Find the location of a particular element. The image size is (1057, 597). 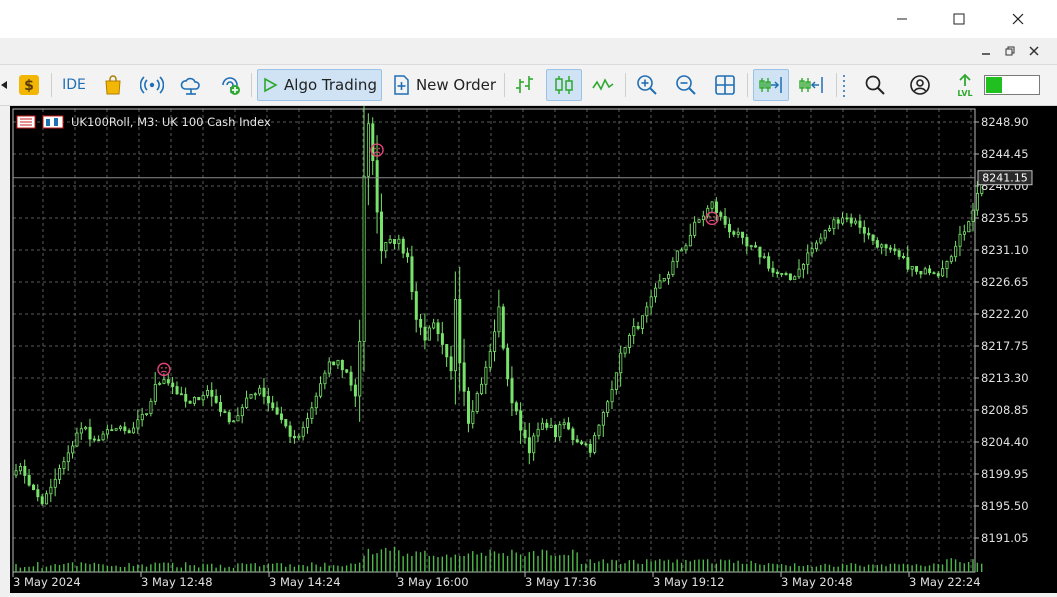

ide-button: IDE is located at coordinates (74, 85).